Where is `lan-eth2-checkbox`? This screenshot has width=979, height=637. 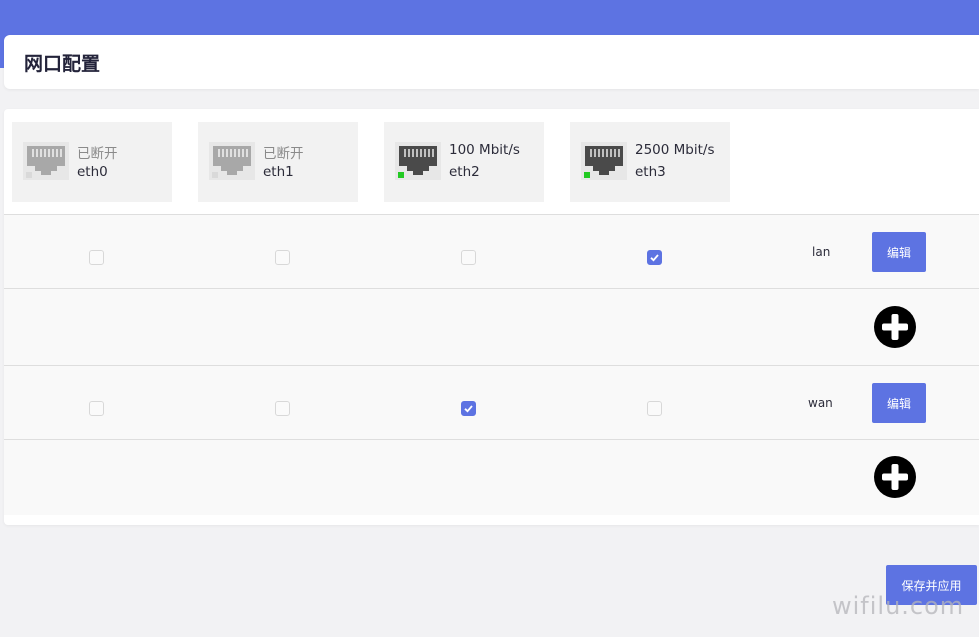
lan-eth2-checkbox is located at coordinates (468, 257).